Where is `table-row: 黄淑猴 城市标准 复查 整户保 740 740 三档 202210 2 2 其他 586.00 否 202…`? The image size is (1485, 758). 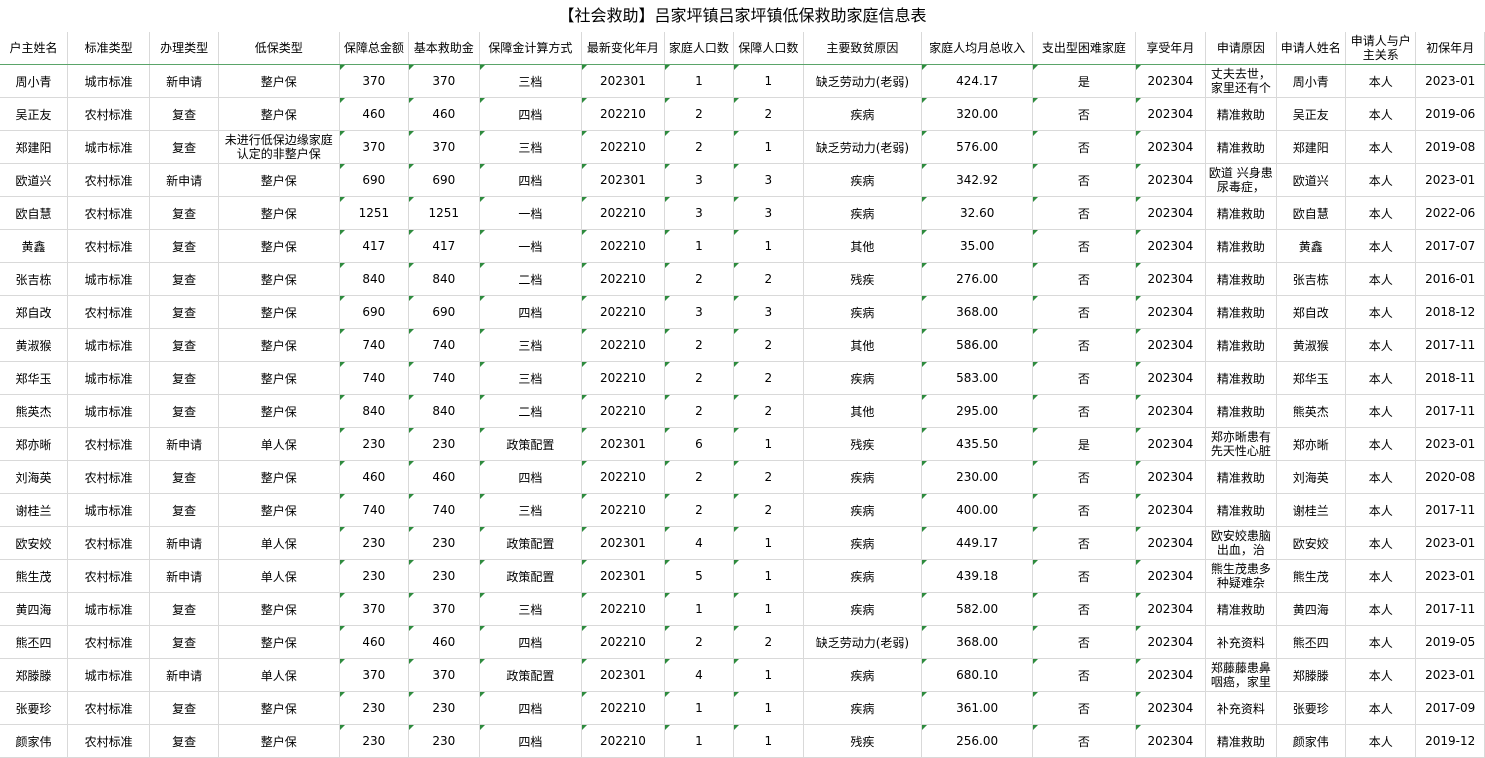 table-row: 黄淑猴 城市标准 复查 整户保 740 740 三档 202210 2 2 其他 586.00 否 202… is located at coordinates (742, 345).